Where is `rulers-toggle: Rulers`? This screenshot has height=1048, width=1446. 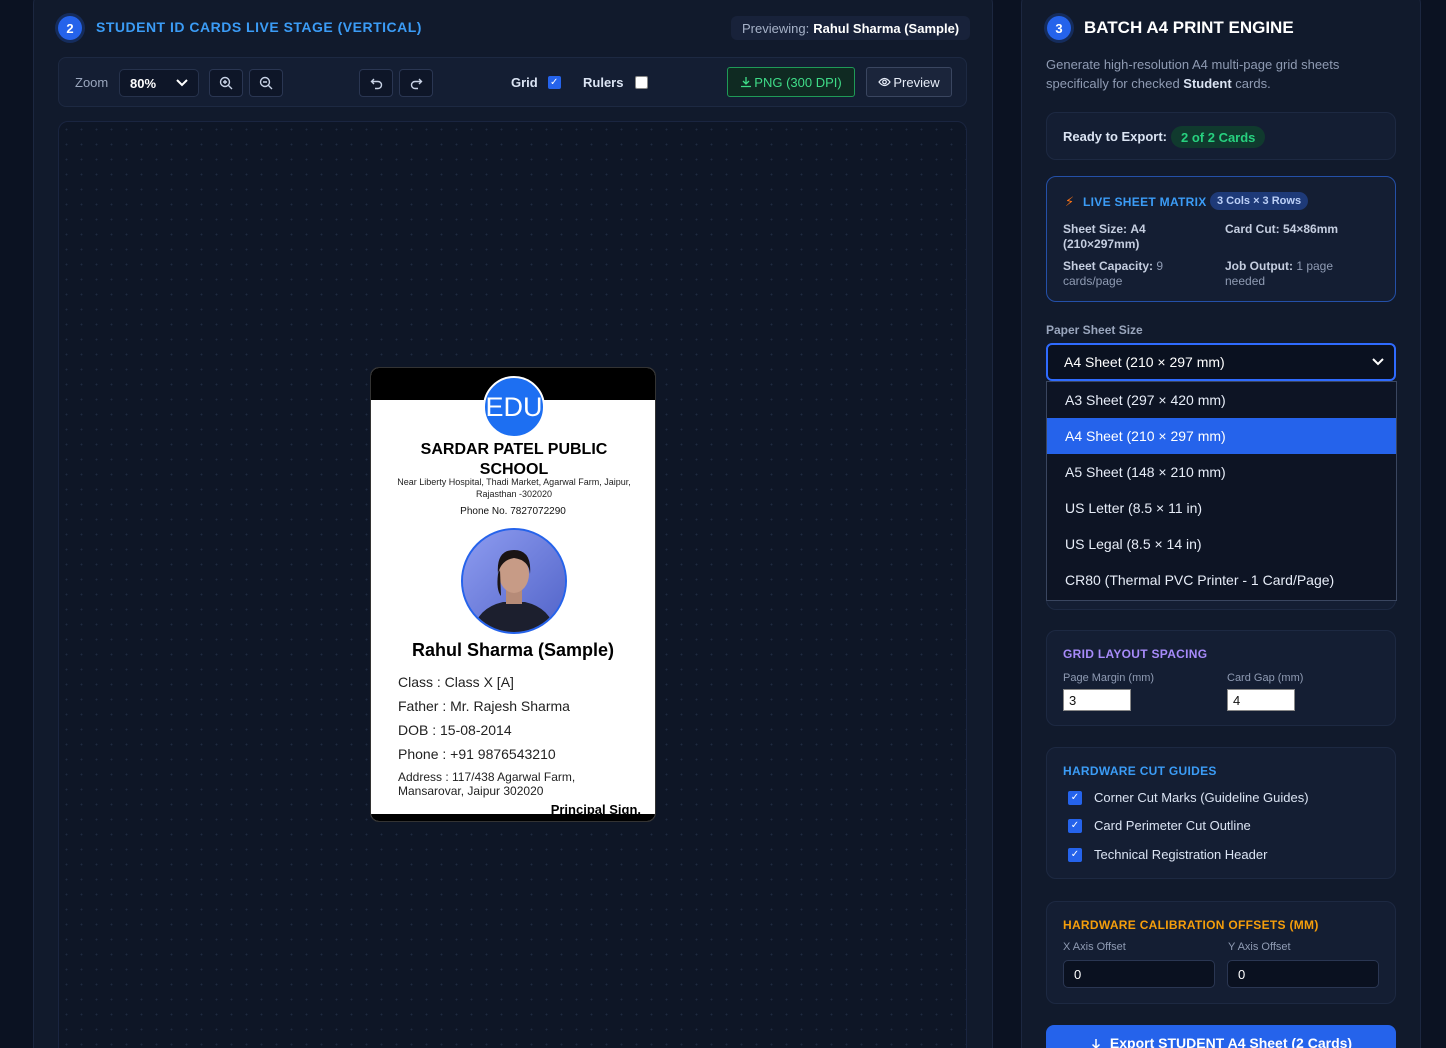
rulers-toggle: Rulers is located at coordinates (616, 82).